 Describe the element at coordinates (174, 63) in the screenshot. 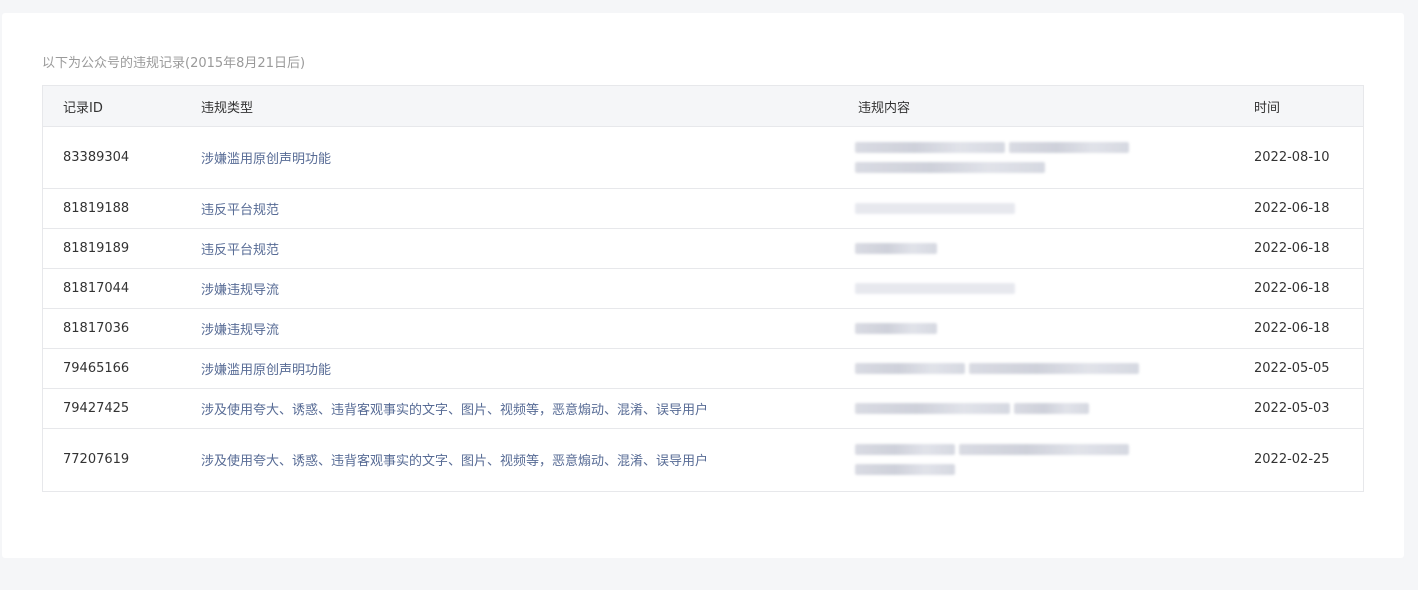

I see `violation-records-caption: 以下为公众号的违规记录(2015年8月21日后)` at that location.